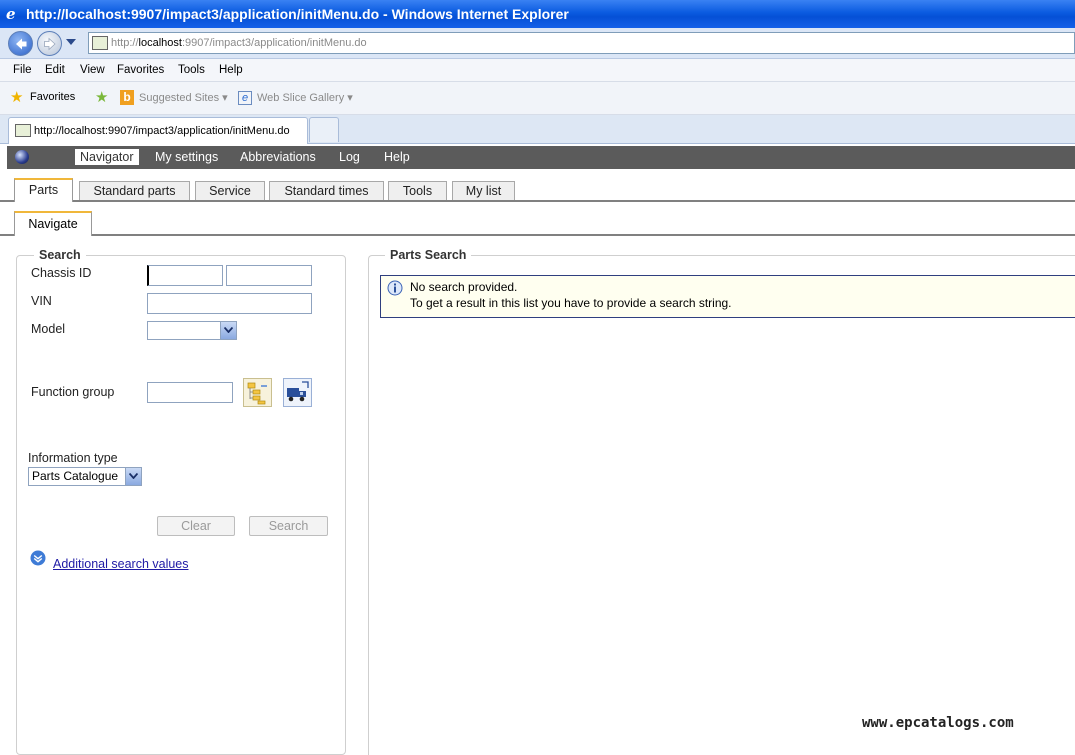 The image size is (1075, 755). I want to click on tab-parts: Parts, so click(43, 190).